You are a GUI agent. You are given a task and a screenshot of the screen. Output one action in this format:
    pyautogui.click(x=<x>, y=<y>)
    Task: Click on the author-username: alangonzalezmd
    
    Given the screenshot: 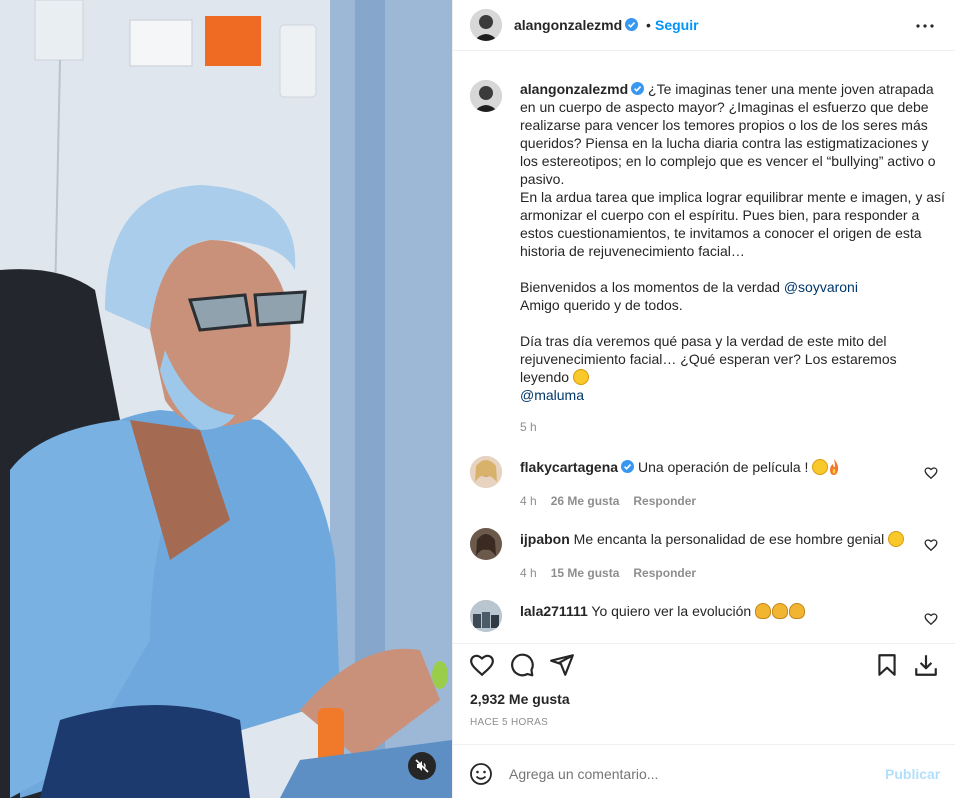 What is the action you would take?
    pyautogui.click(x=576, y=25)
    